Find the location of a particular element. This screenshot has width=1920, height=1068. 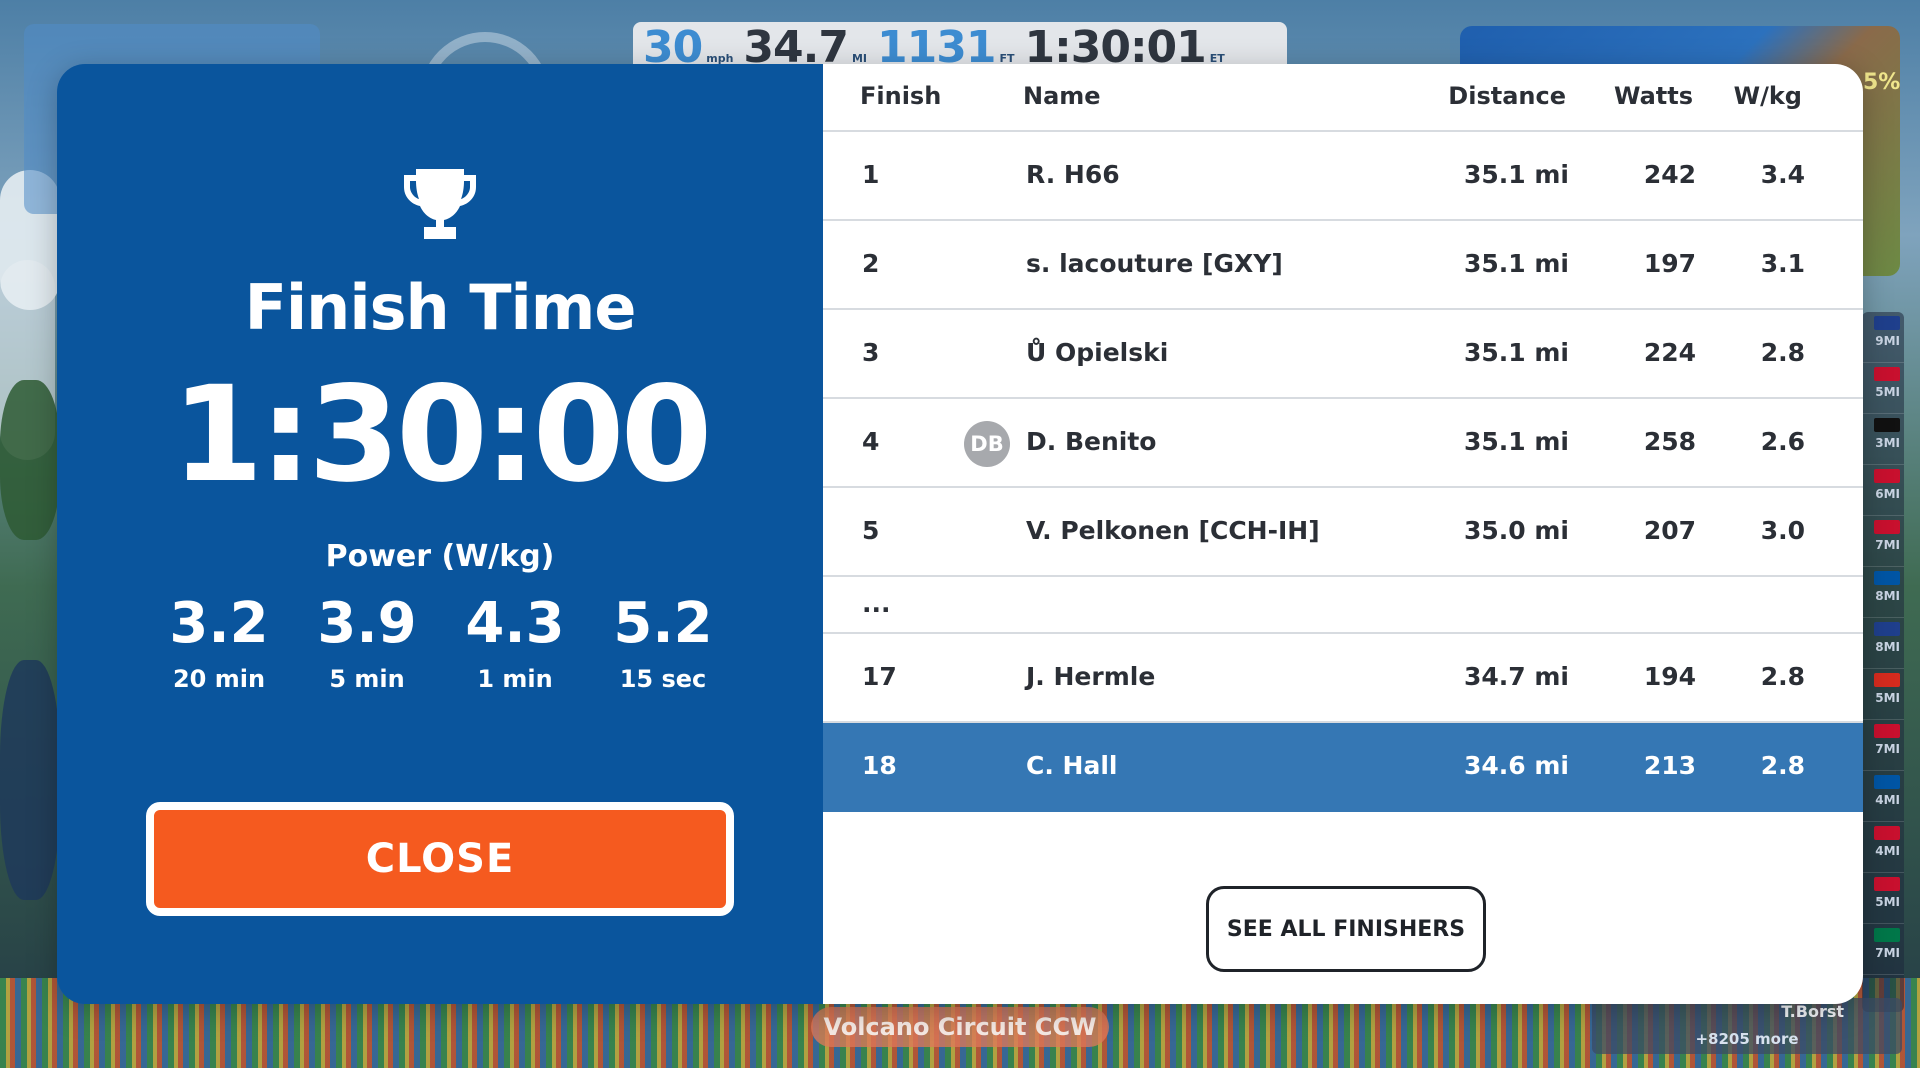

row-distance: 34.6 mi is located at coordinates (1516, 765).